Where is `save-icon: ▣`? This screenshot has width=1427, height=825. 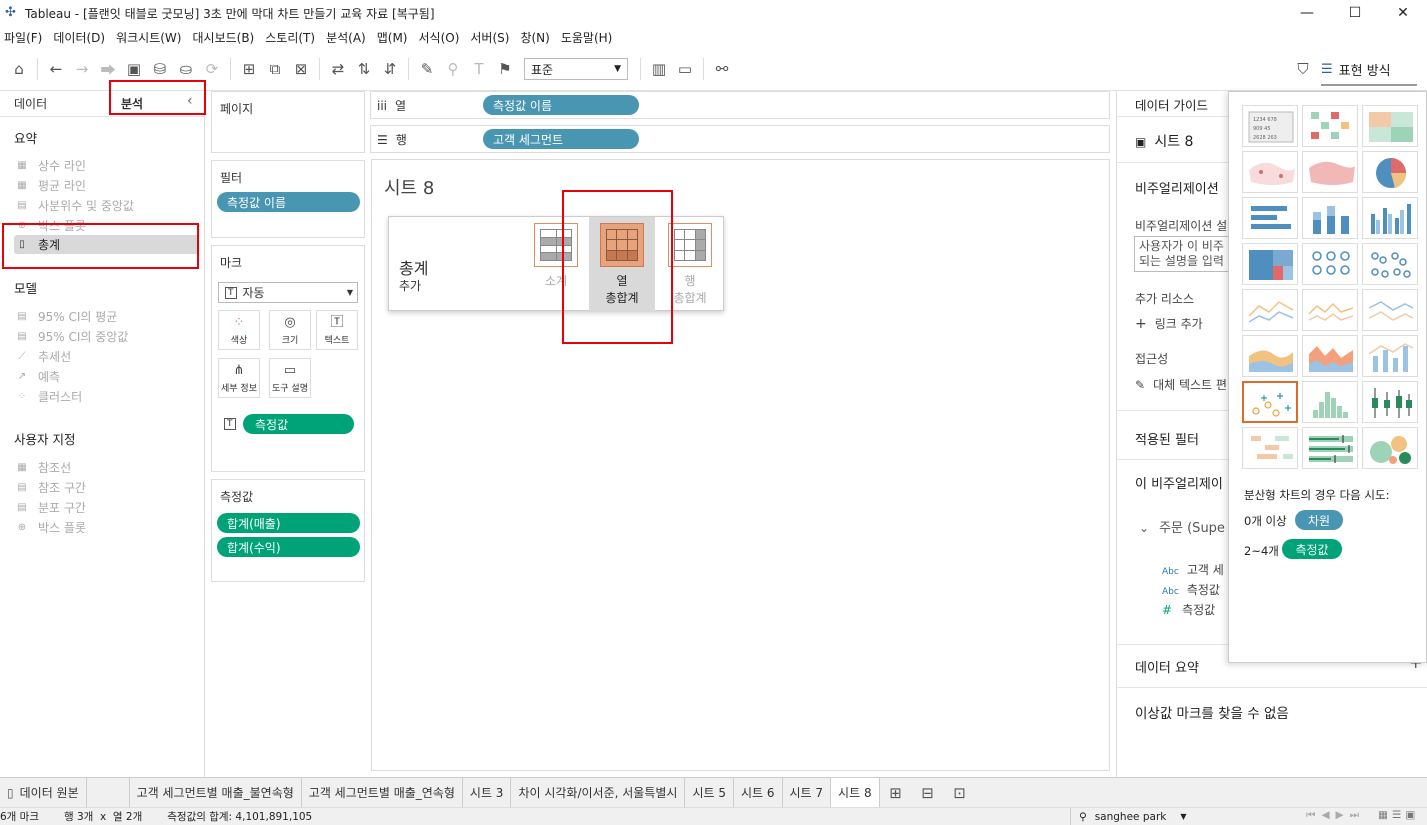 save-icon: ▣ is located at coordinates (134, 69).